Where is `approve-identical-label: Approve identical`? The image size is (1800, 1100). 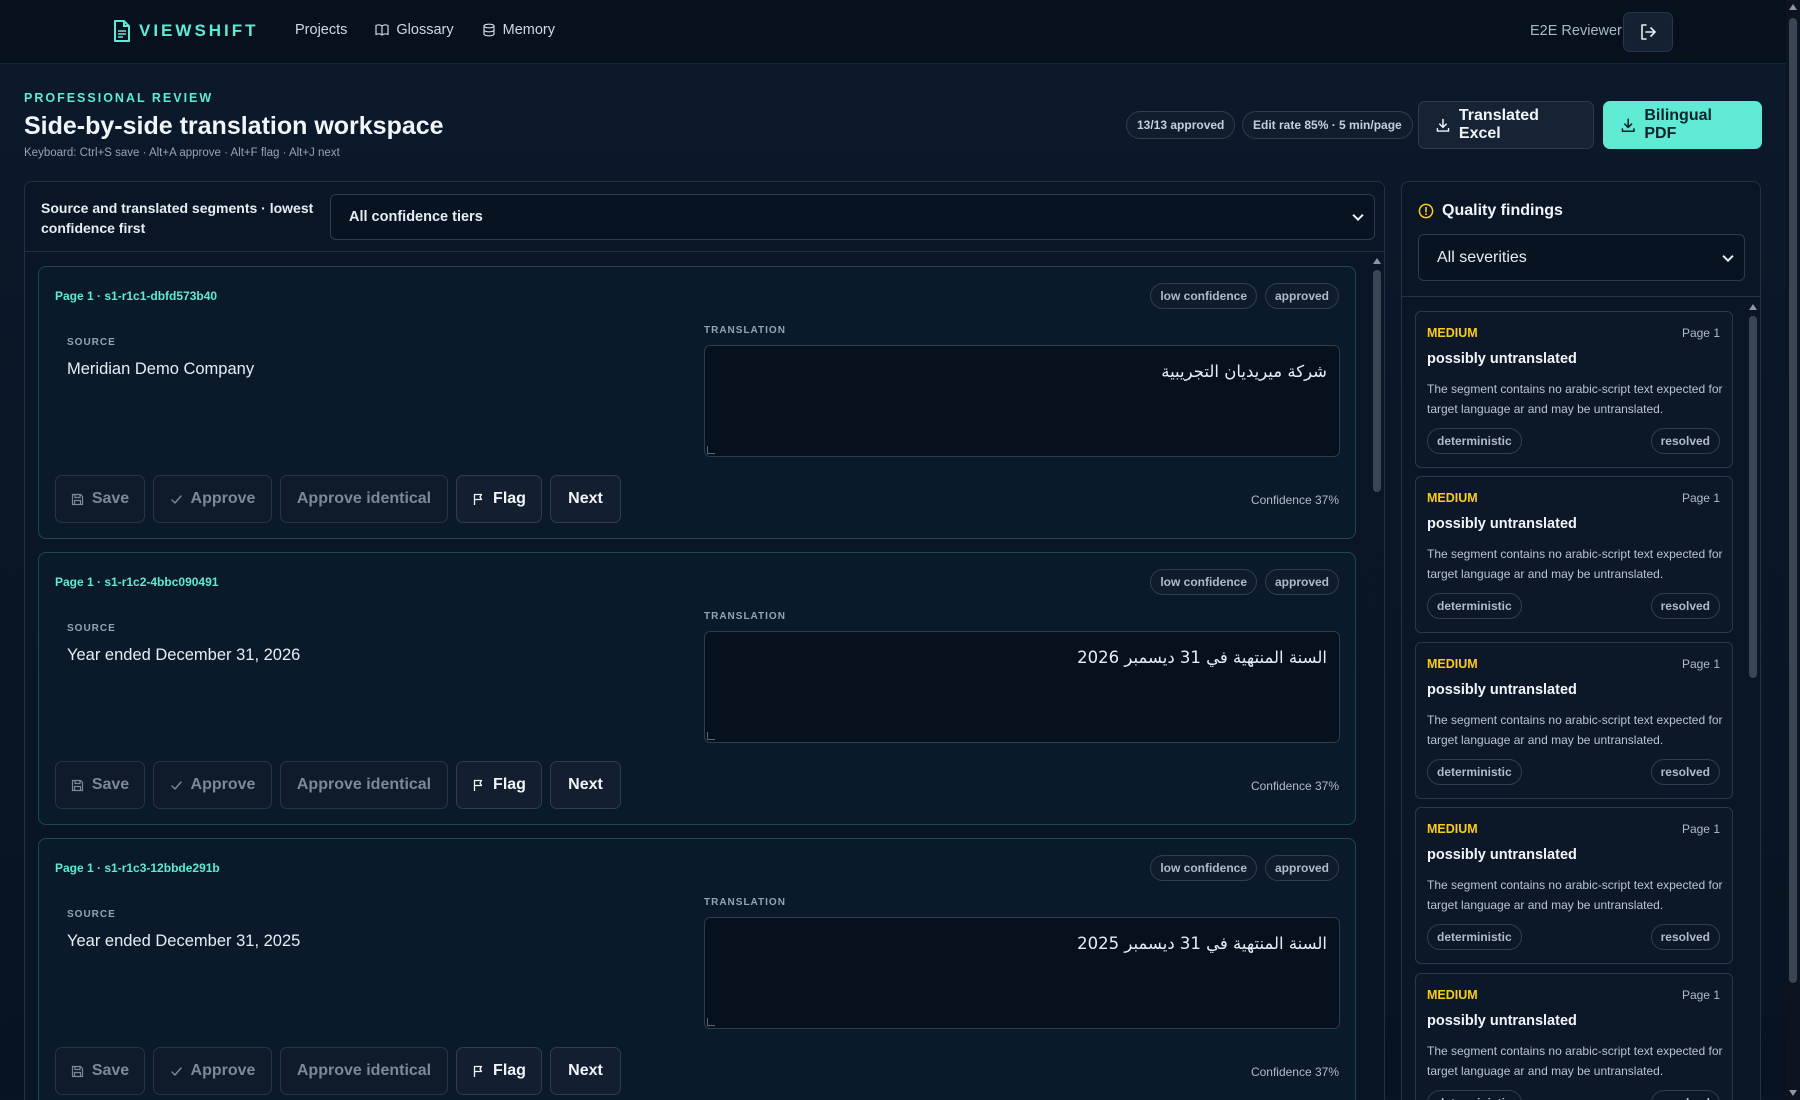
approve-identical-label: Approve identical is located at coordinates (364, 1070).